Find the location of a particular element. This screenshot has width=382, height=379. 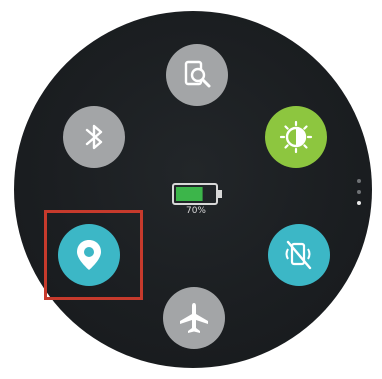

battery-percent-label: 70% is located at coordinates (195, 211).